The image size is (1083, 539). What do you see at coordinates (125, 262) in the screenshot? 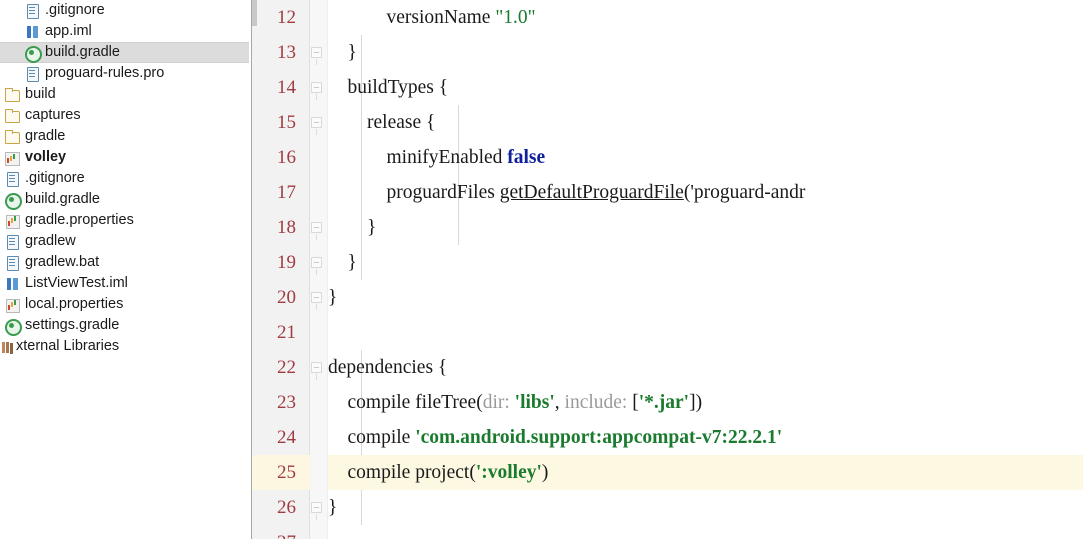
I see `tree-item-gradlew-bat: gradlew.bat` at bounding box center [125, 262].